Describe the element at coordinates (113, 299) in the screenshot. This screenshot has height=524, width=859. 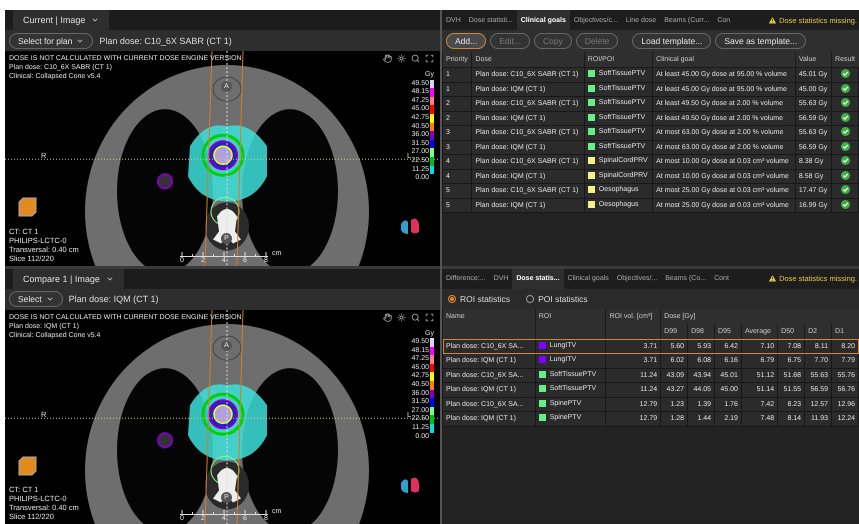
I see `plan-label: Plan dose: IQM (CT 1)` at that location.